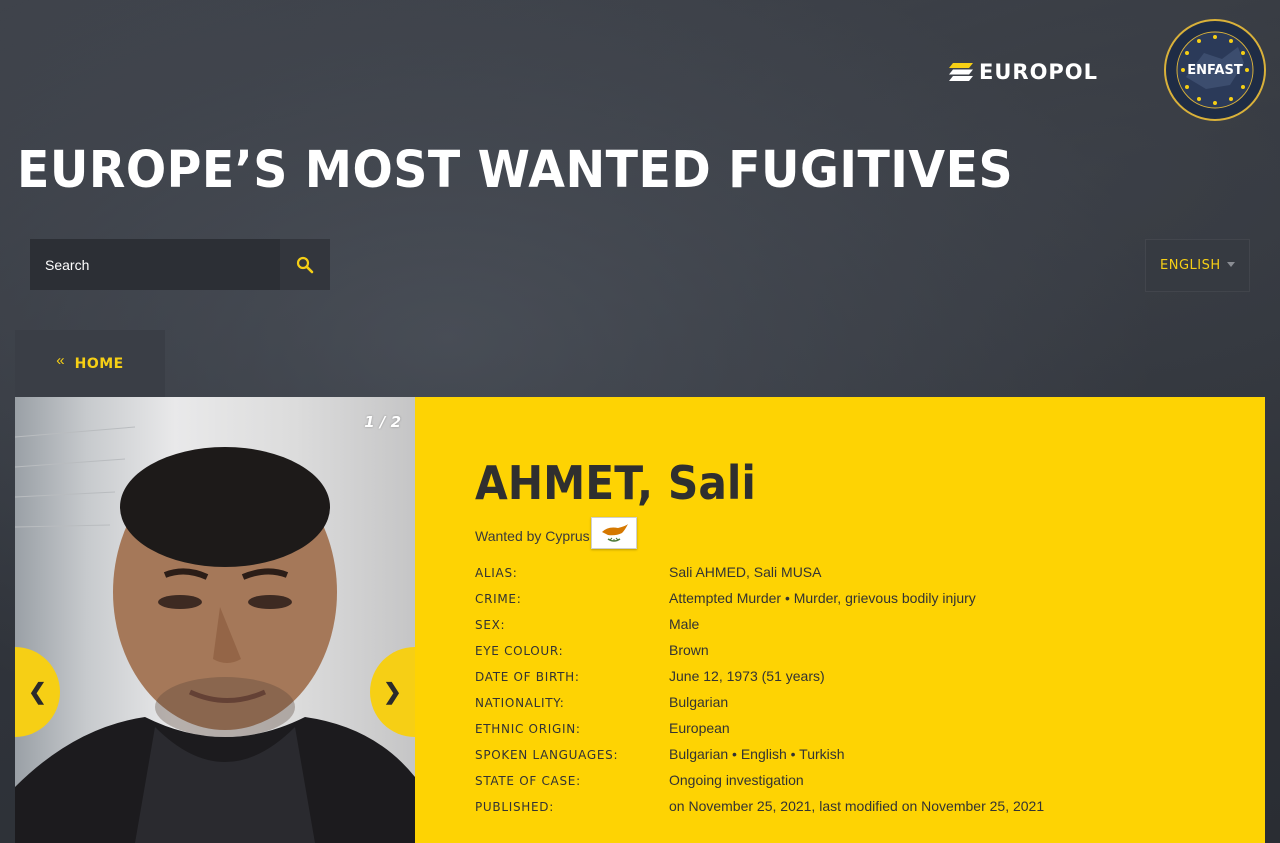  I want to click on detail-label: SPOKEN LANGUAGES:, so click(547, 755).